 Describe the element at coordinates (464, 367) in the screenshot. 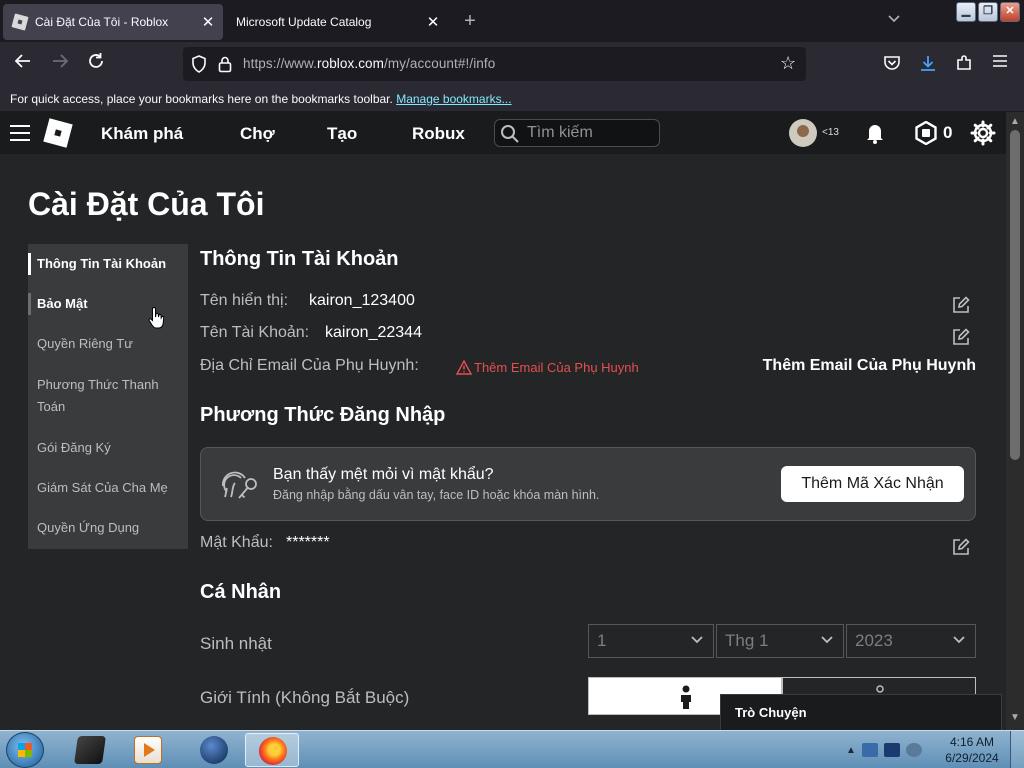

I see `warning-triangle-icon` at that location.